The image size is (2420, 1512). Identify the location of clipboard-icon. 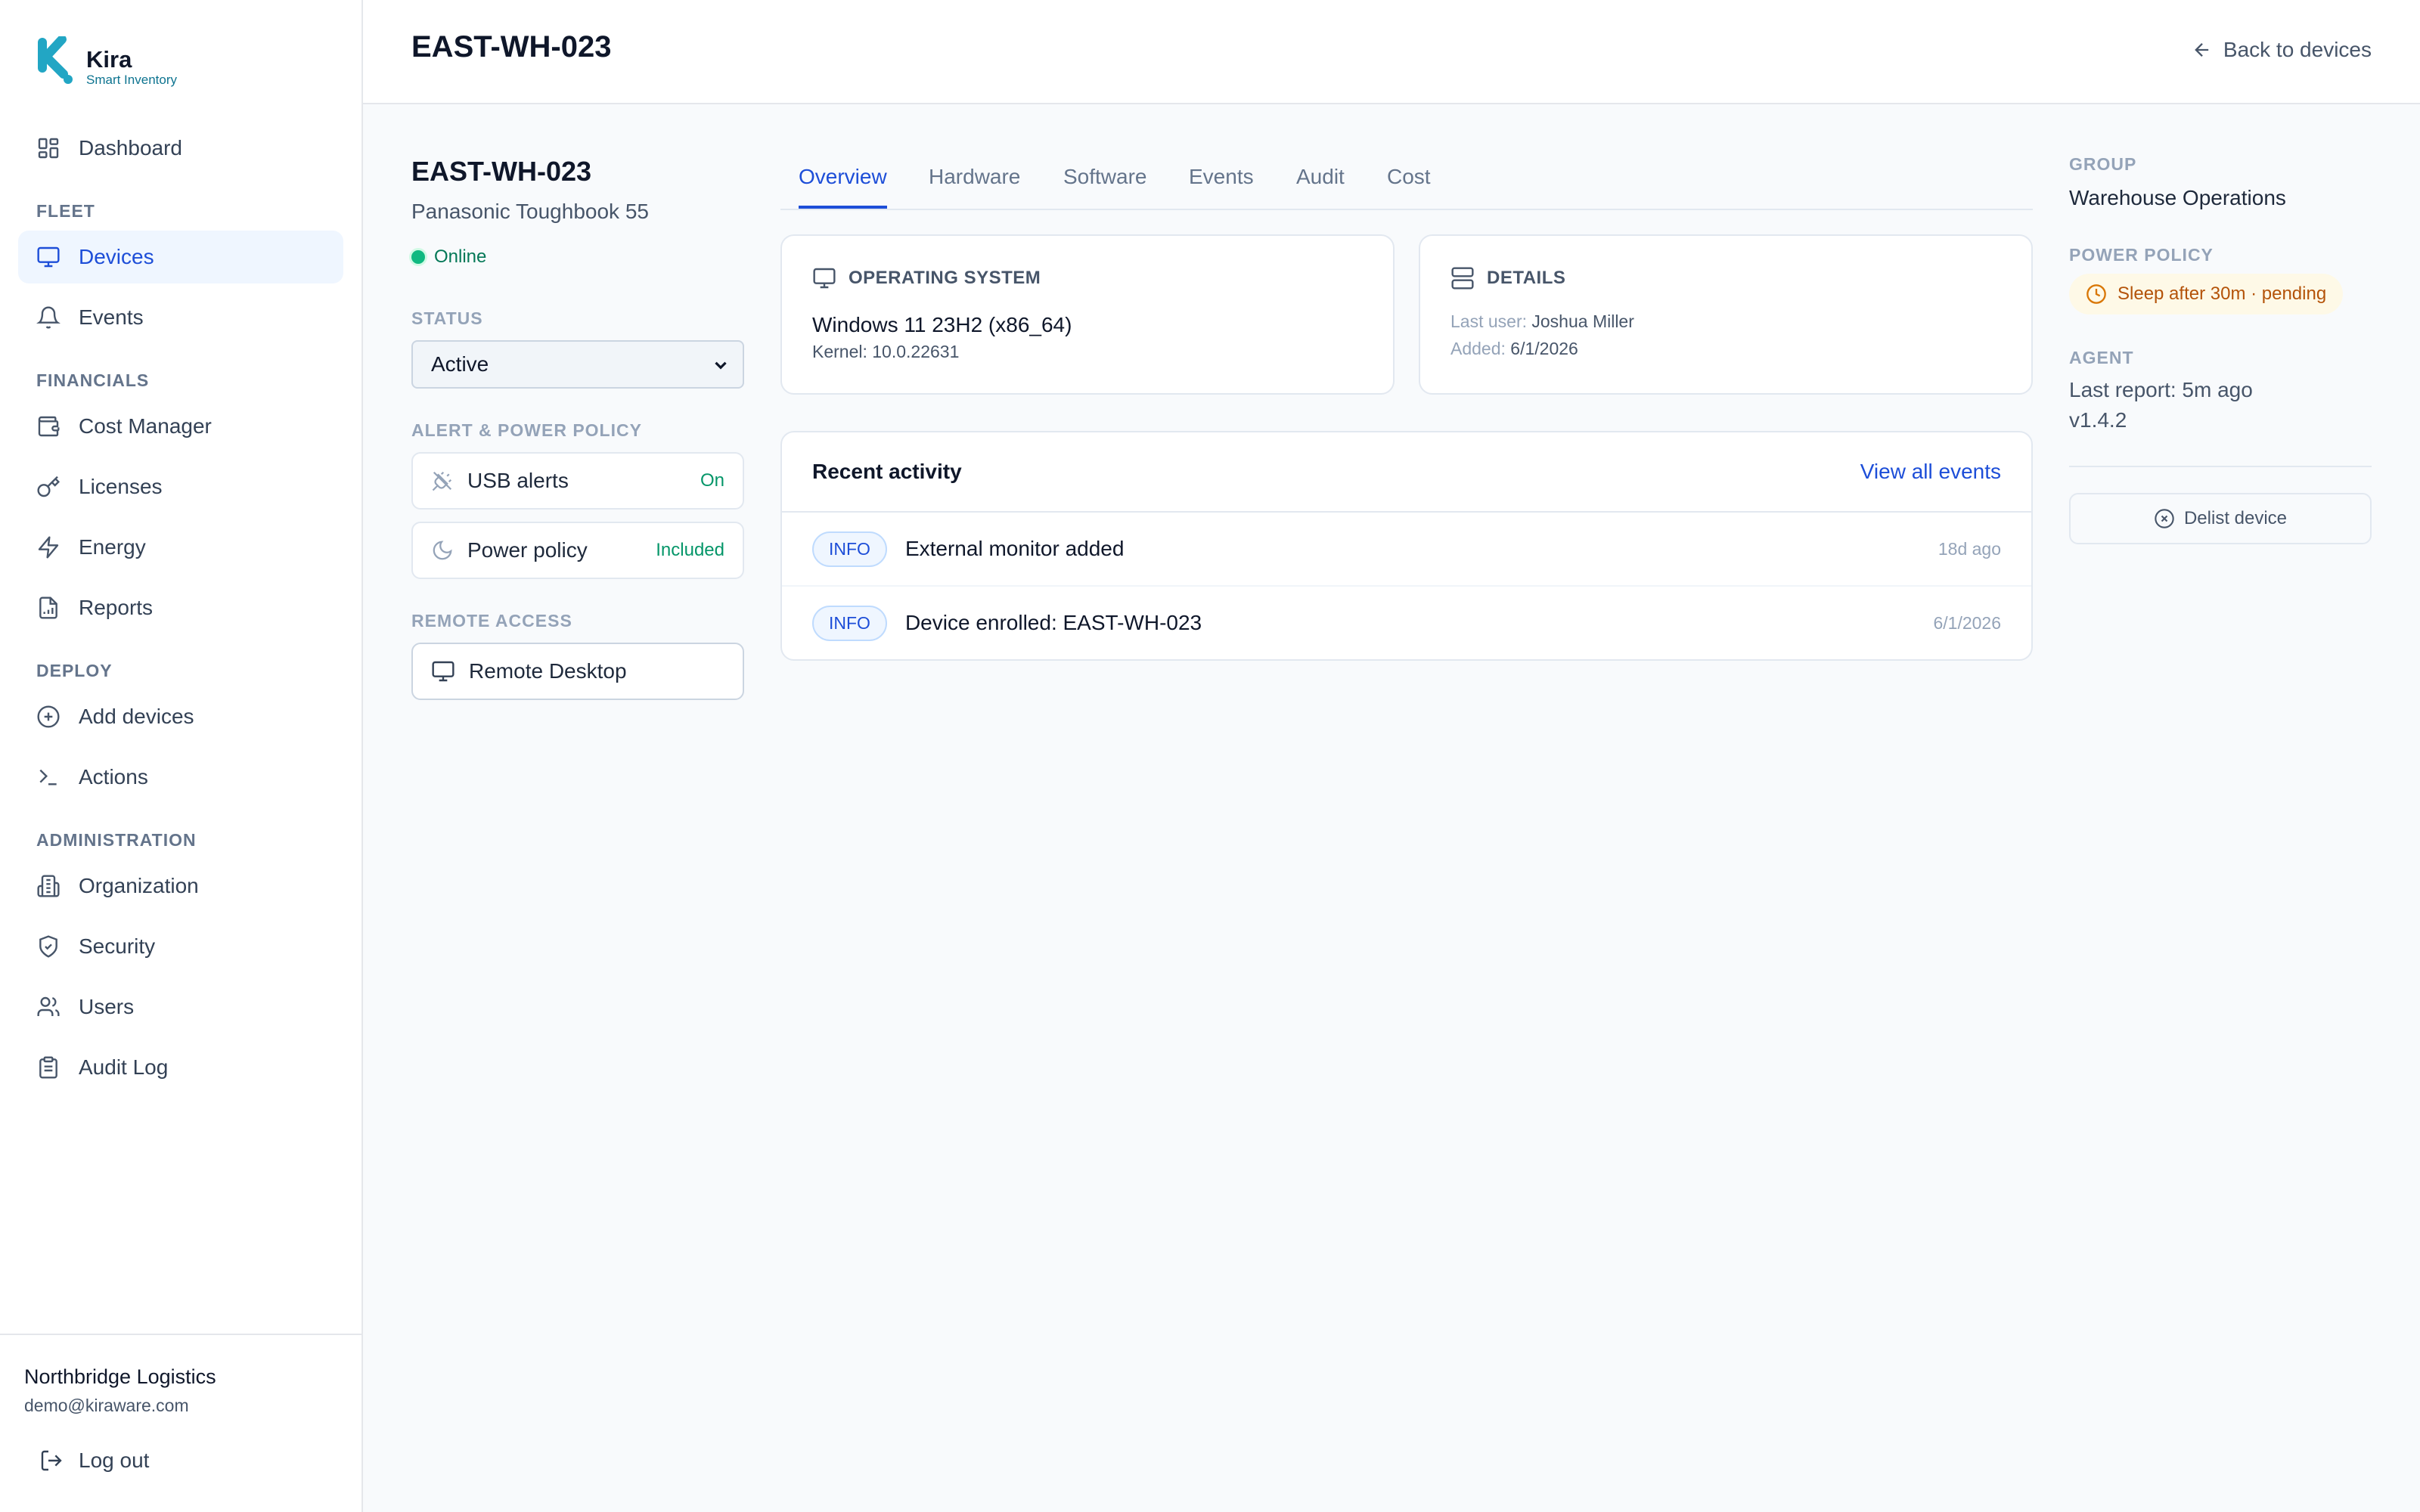
(48, 1068).